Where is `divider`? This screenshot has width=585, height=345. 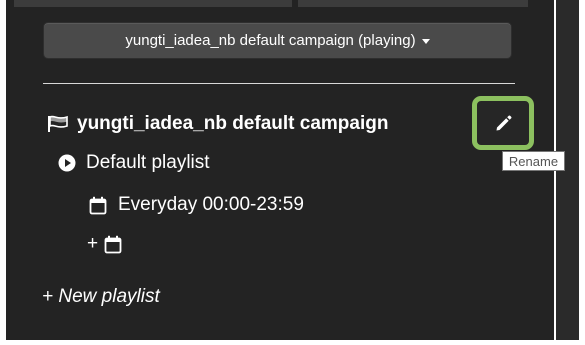
divider is located at coordinates (279, 83).